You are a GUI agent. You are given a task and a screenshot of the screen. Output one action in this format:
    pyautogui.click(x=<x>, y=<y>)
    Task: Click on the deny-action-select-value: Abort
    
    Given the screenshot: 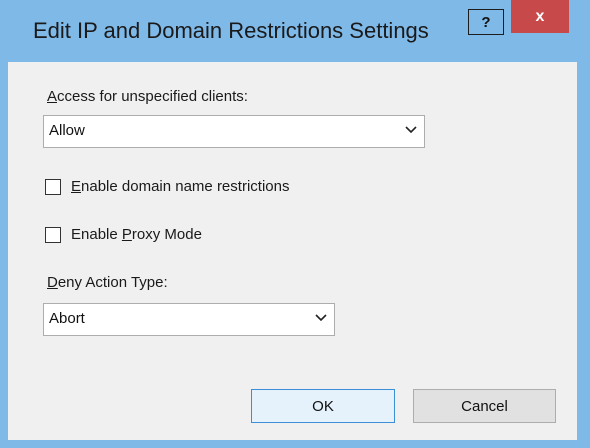 What is the action you would take?
    pyautogui.click(x=67, y=318)
    